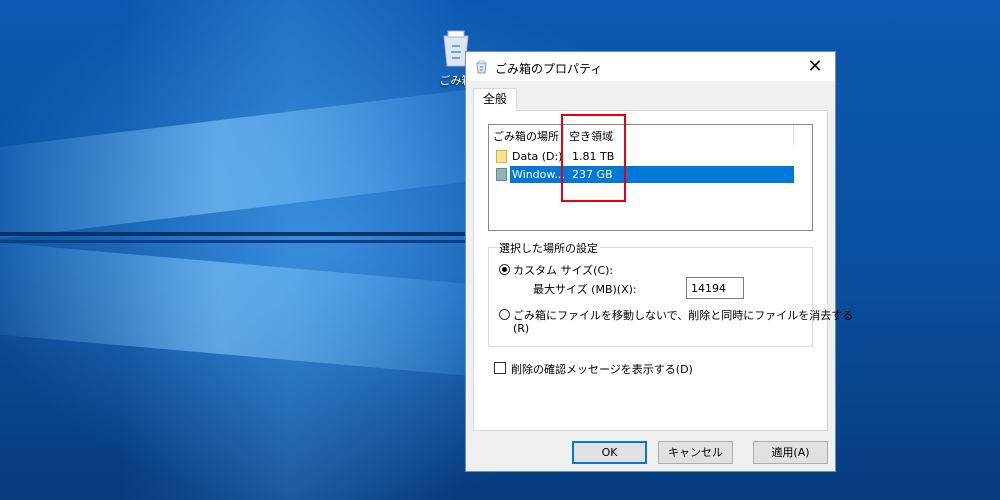  I want to click on column-header-free-space: 空き領域, so click(591, 136).